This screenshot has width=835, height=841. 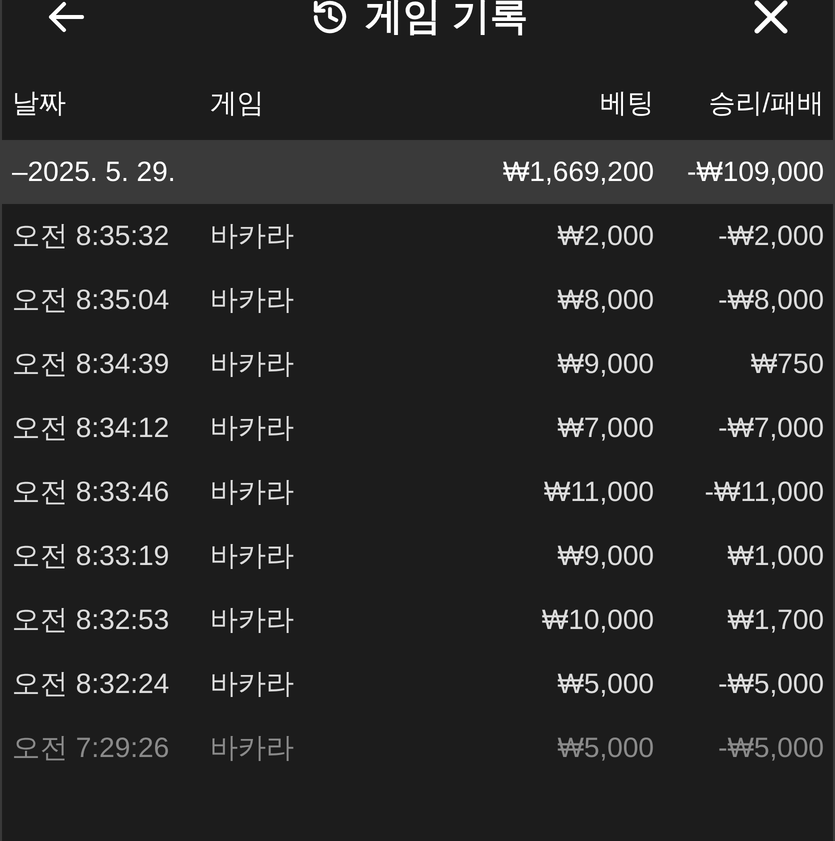 What do you see at coordinates (776, 620) in the screenshot?
I see `result-cell-text: ₩1,700` at bounding box center [776, 620].